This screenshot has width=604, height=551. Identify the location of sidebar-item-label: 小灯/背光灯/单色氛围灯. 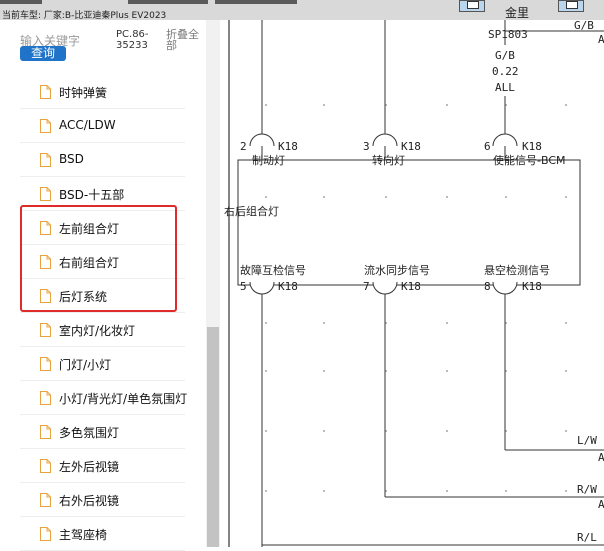
(123, 399).